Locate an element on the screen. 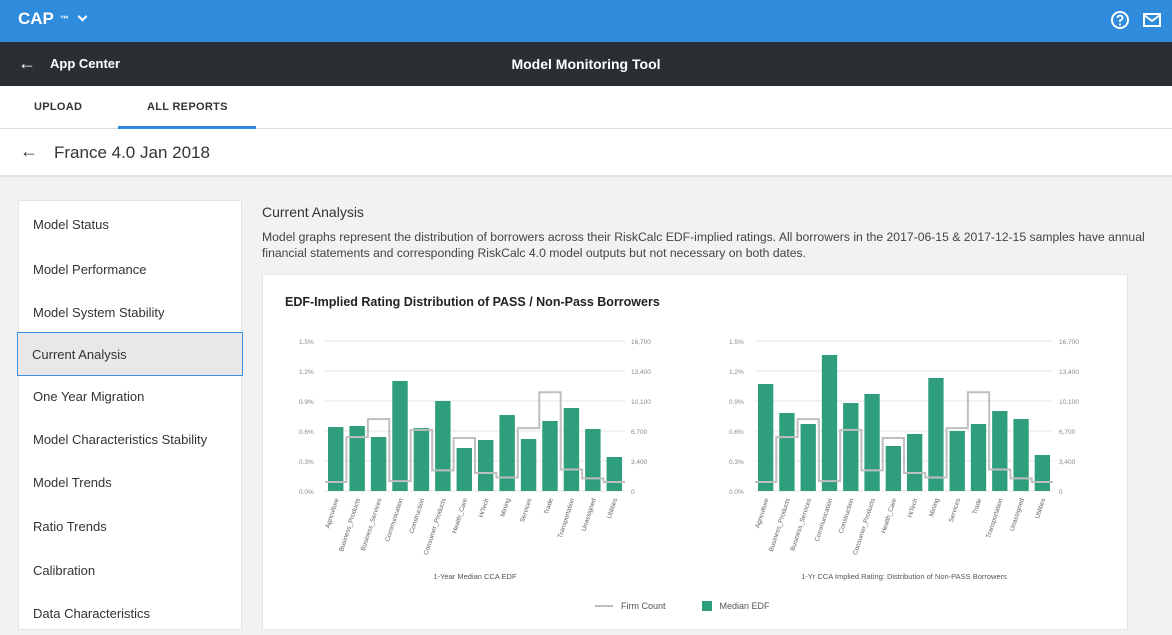 Image resolution: width=1172 pixels, height=635 pixels. legend-bar-swatch is located at coordinates (706, 606).